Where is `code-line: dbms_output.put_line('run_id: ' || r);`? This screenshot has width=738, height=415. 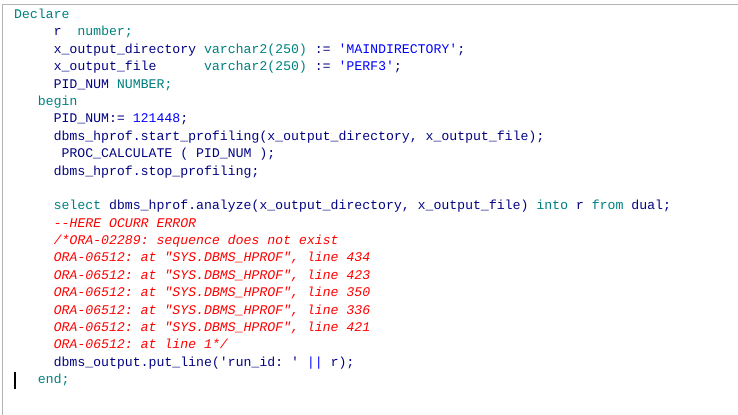
code-line: dbms_output.put_line('run_id: ' || r); is located at coordinates (204, 363).